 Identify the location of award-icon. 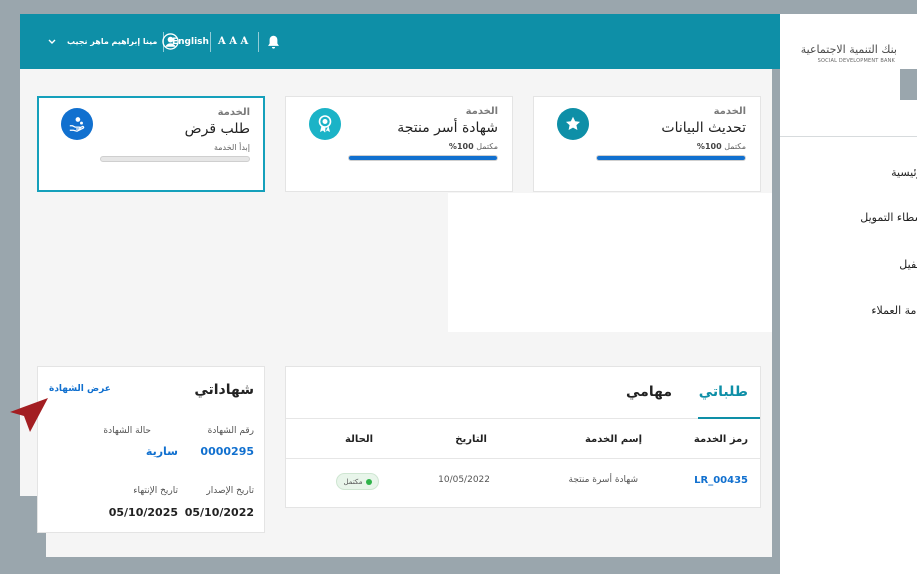
(325, 124).